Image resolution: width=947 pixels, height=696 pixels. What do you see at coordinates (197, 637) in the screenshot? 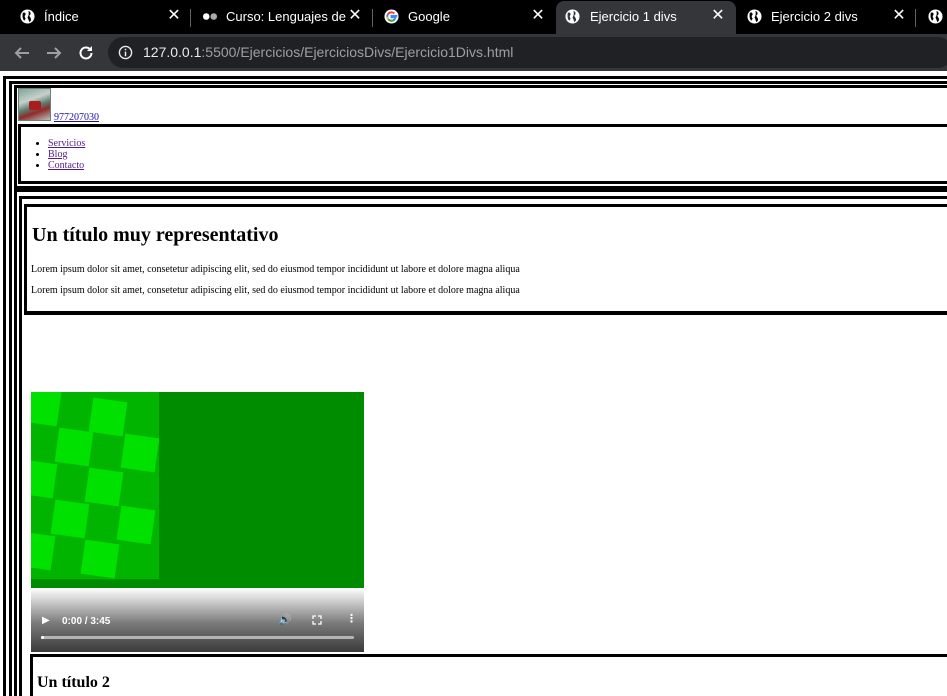
I see `video-progress-bar` at bounding box center [197, 637].